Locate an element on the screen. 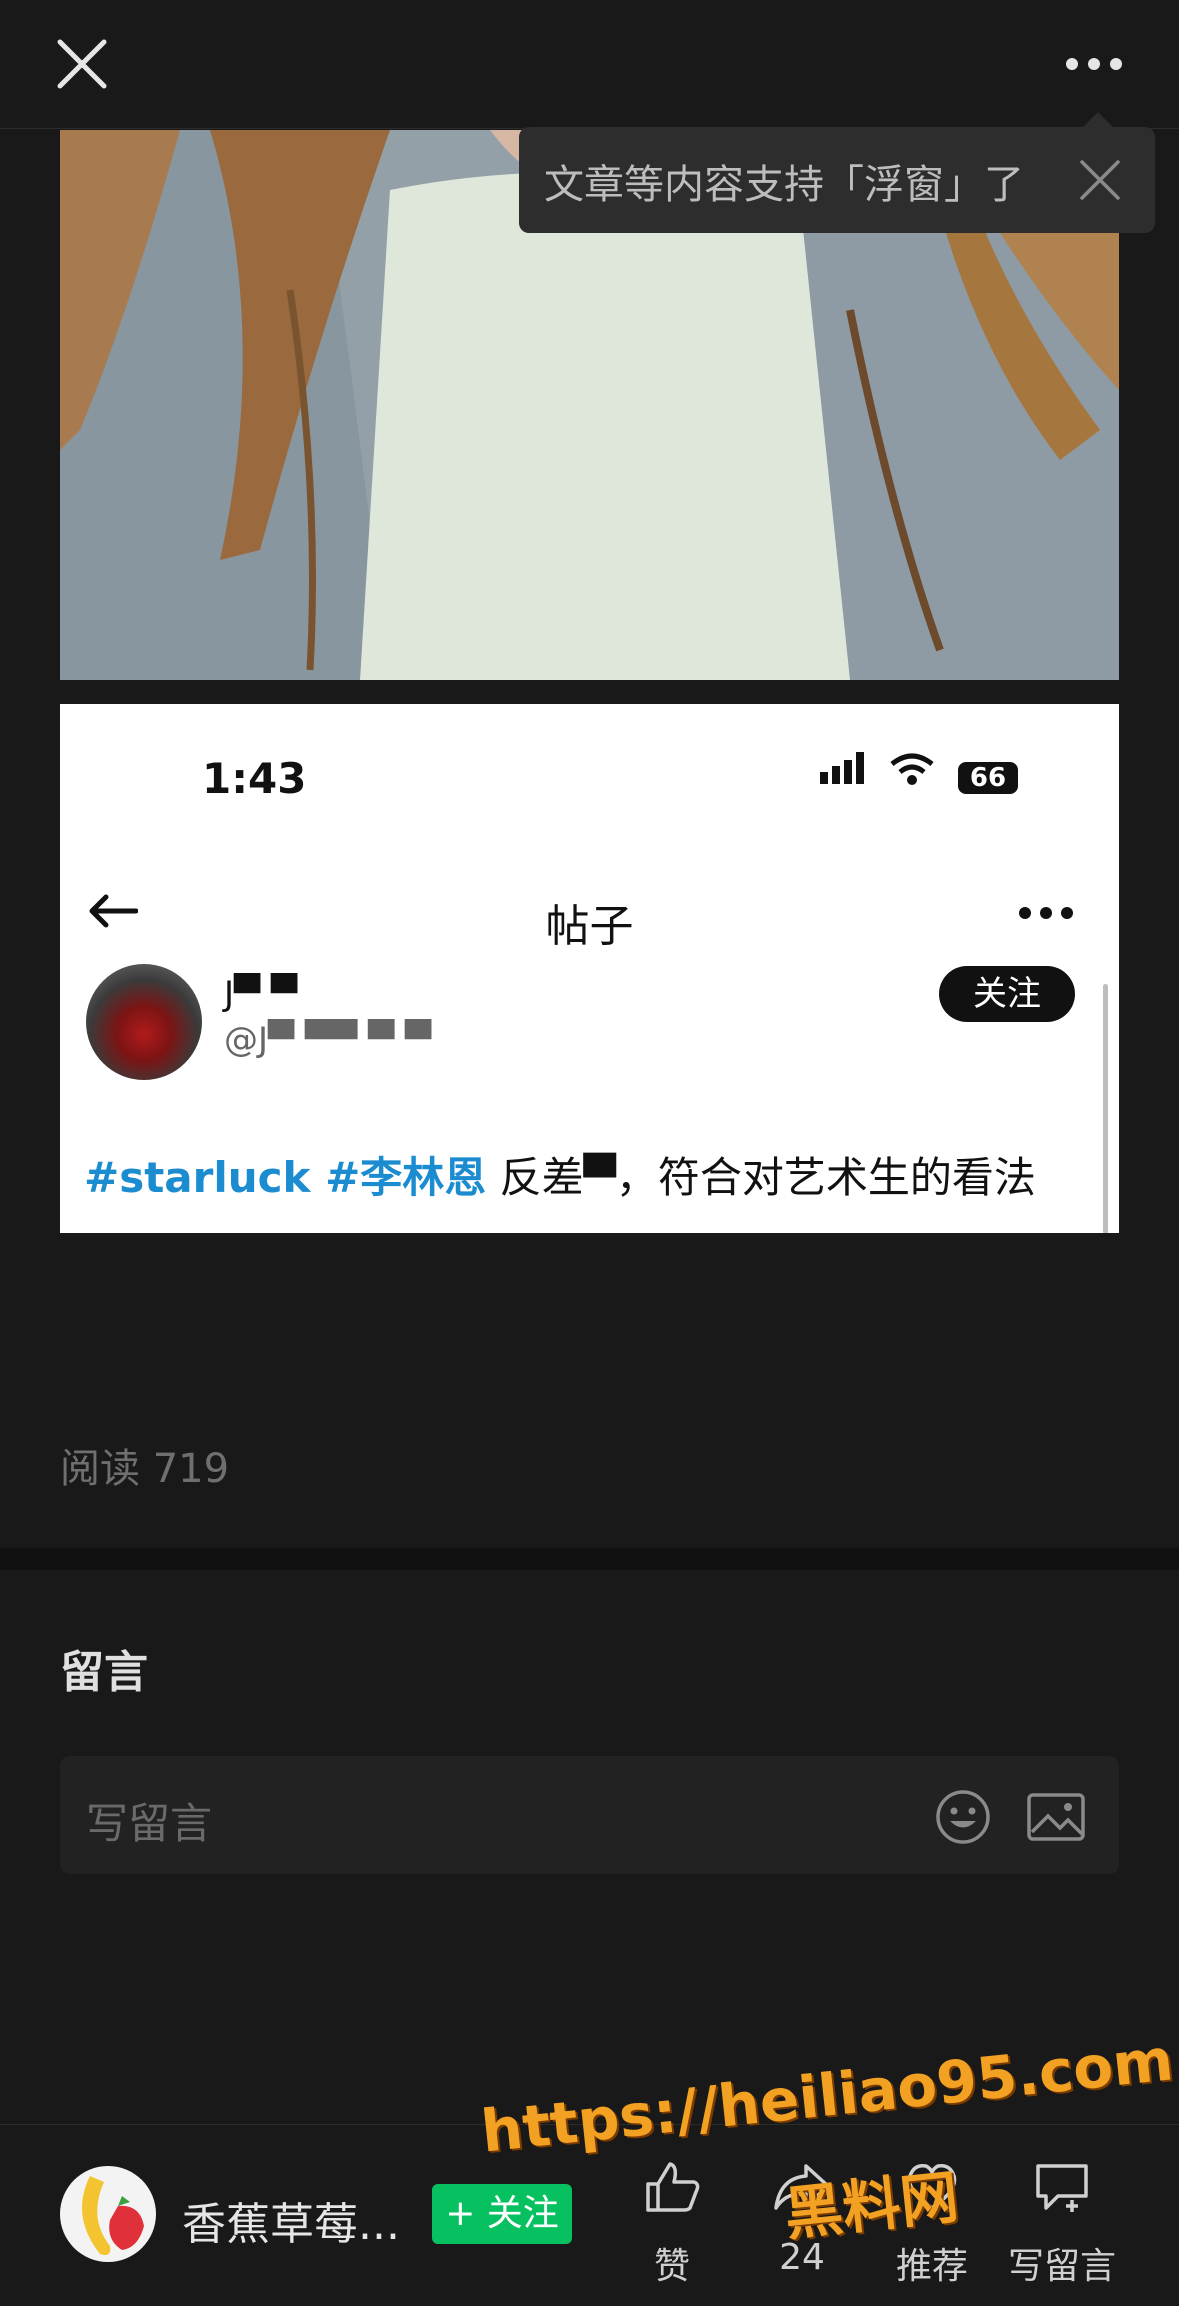  tooltip-close-icon is located at coordinates (1100, 180).